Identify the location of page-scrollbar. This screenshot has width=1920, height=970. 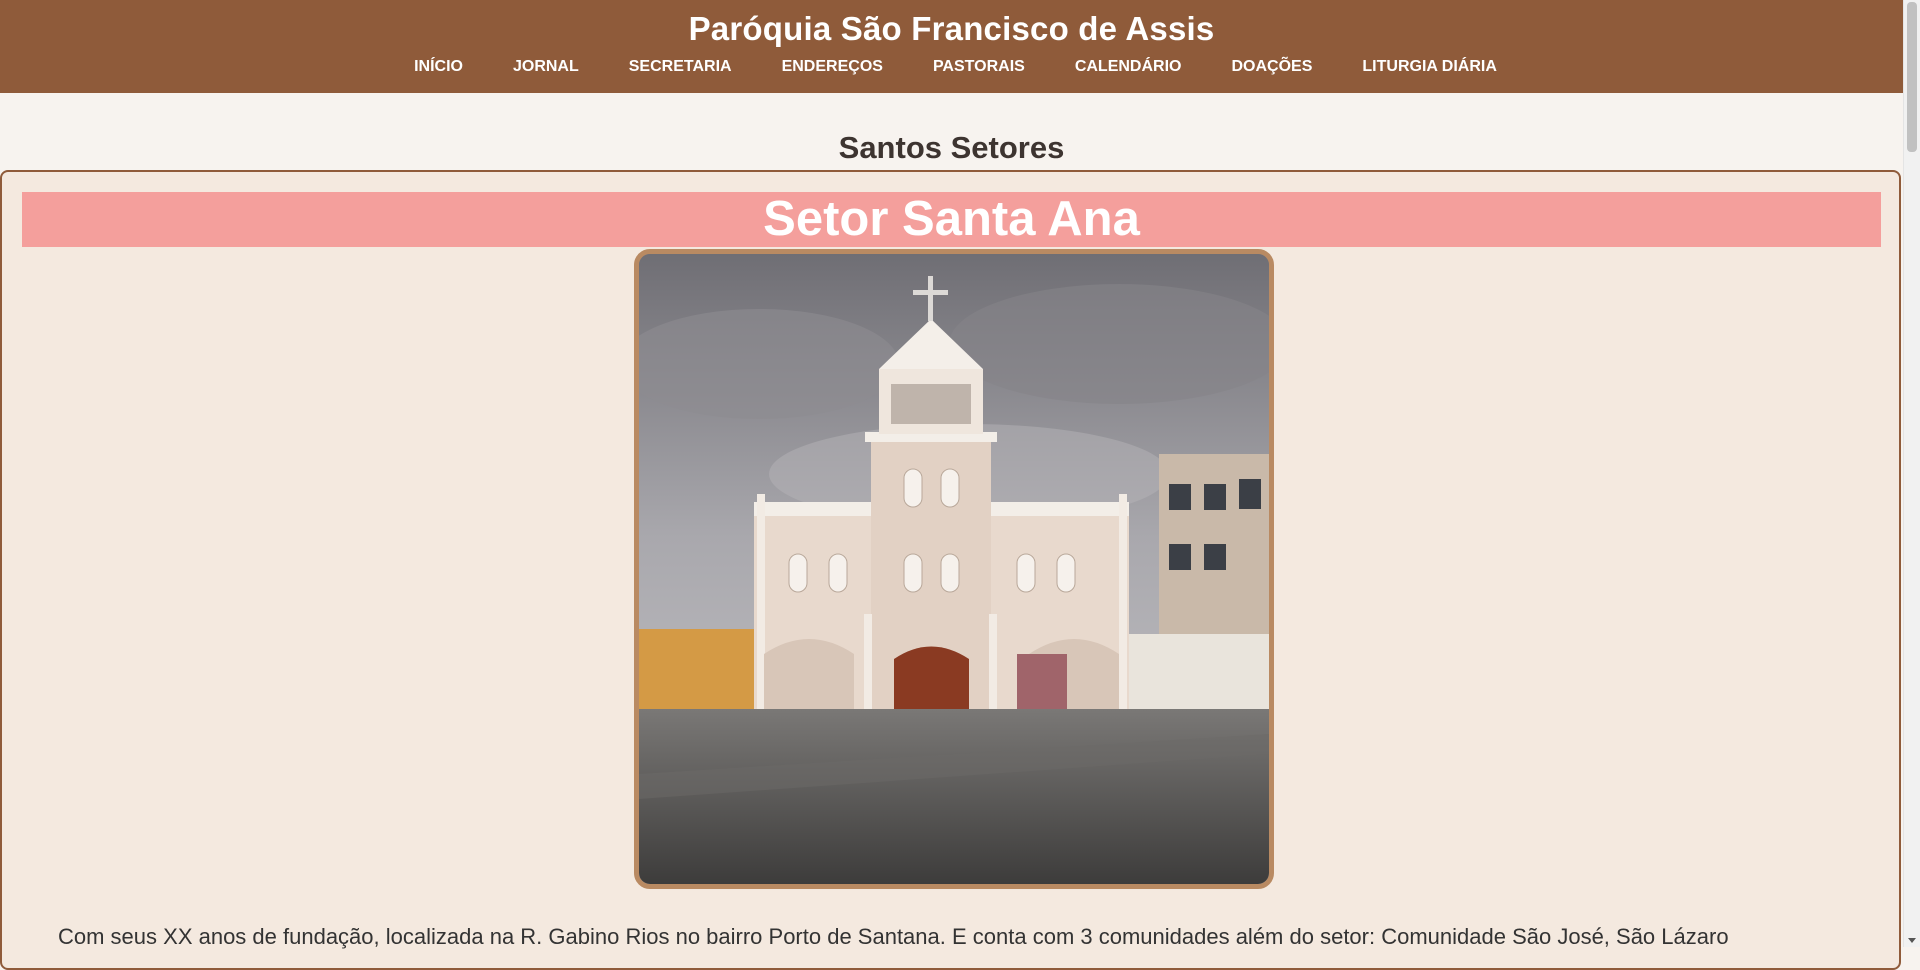
(1911, 473).